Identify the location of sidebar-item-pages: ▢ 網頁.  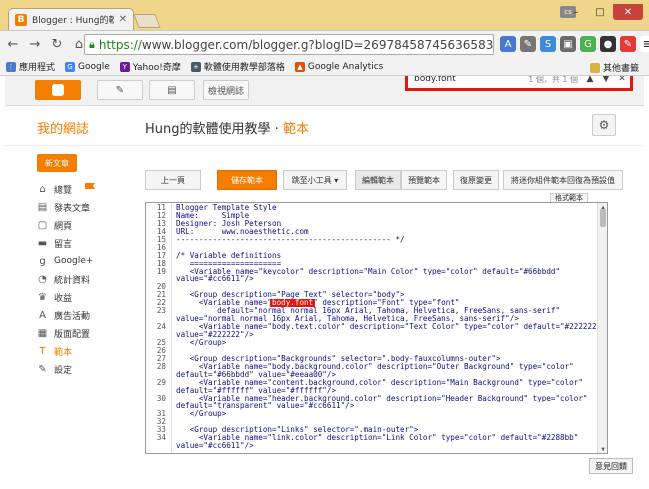
(65, 225).